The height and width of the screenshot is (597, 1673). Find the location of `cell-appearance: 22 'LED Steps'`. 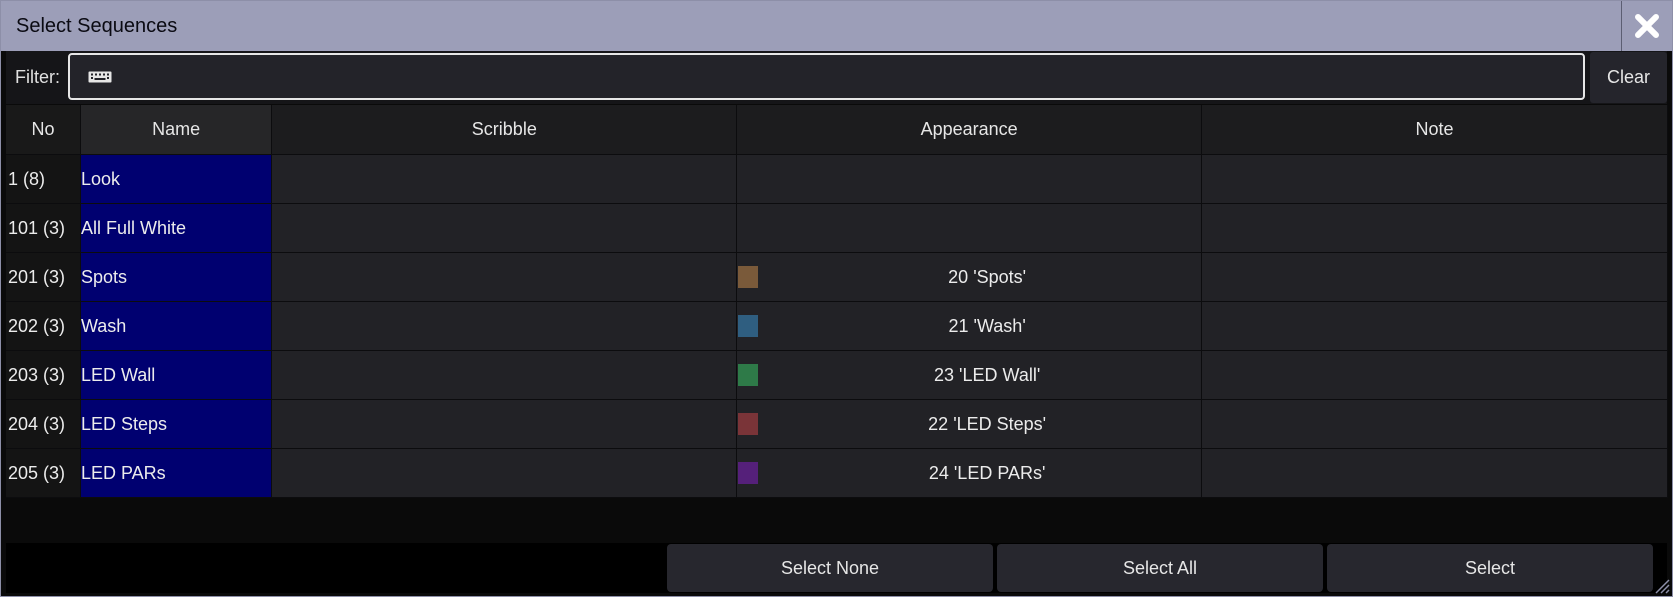

cell-appearance: 22 'LED Steps' is located at coordinates (969, 424).